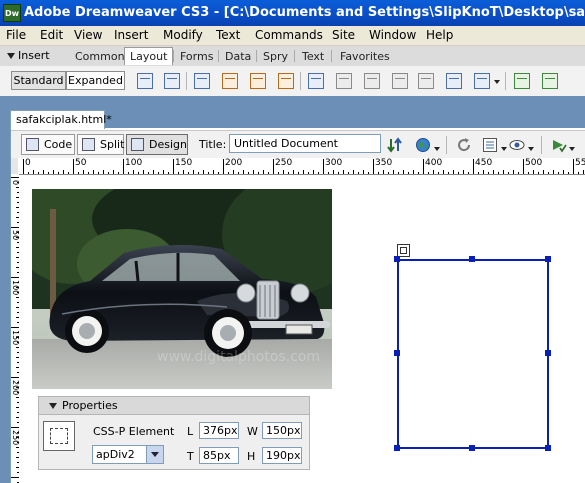 Image resolution: width=585 pixels, height=483 pixels. I want to click on spry-panels-icon, so click(522, 81).